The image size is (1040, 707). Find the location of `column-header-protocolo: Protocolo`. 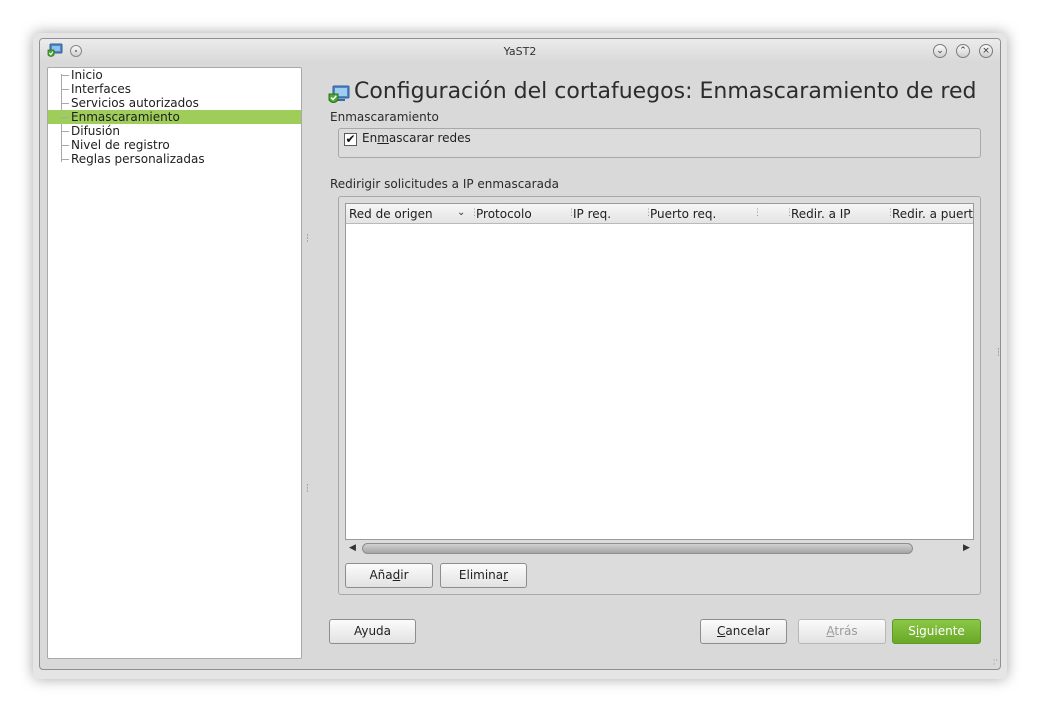

column-header-protocolo: Protocolo is located at coordinates (504, 214).